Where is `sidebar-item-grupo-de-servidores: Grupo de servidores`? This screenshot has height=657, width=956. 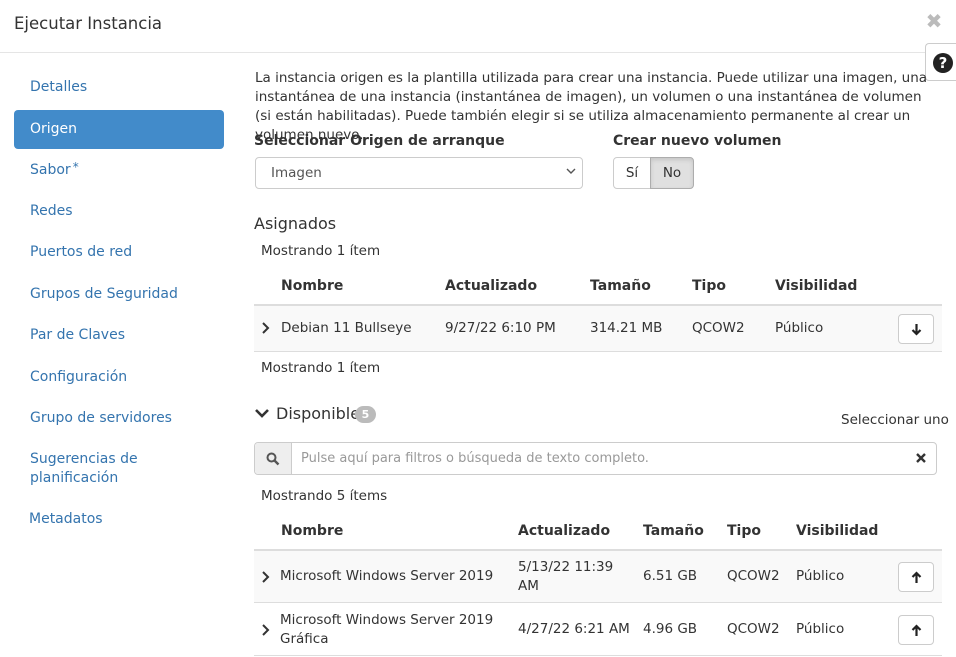
sidebar-item-grupo-de-servidores: Grupo de servidores is located at coordinates (119, 418).